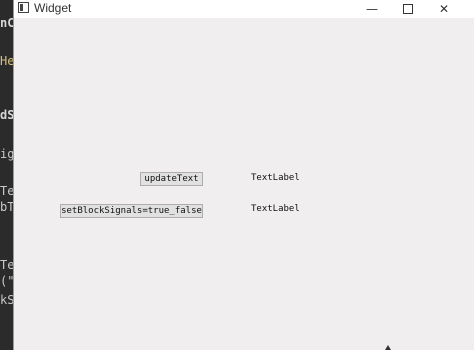 This screenshot has width=474, height=350. I want to click on text-label-2: TextLabel, so click(275, 209).